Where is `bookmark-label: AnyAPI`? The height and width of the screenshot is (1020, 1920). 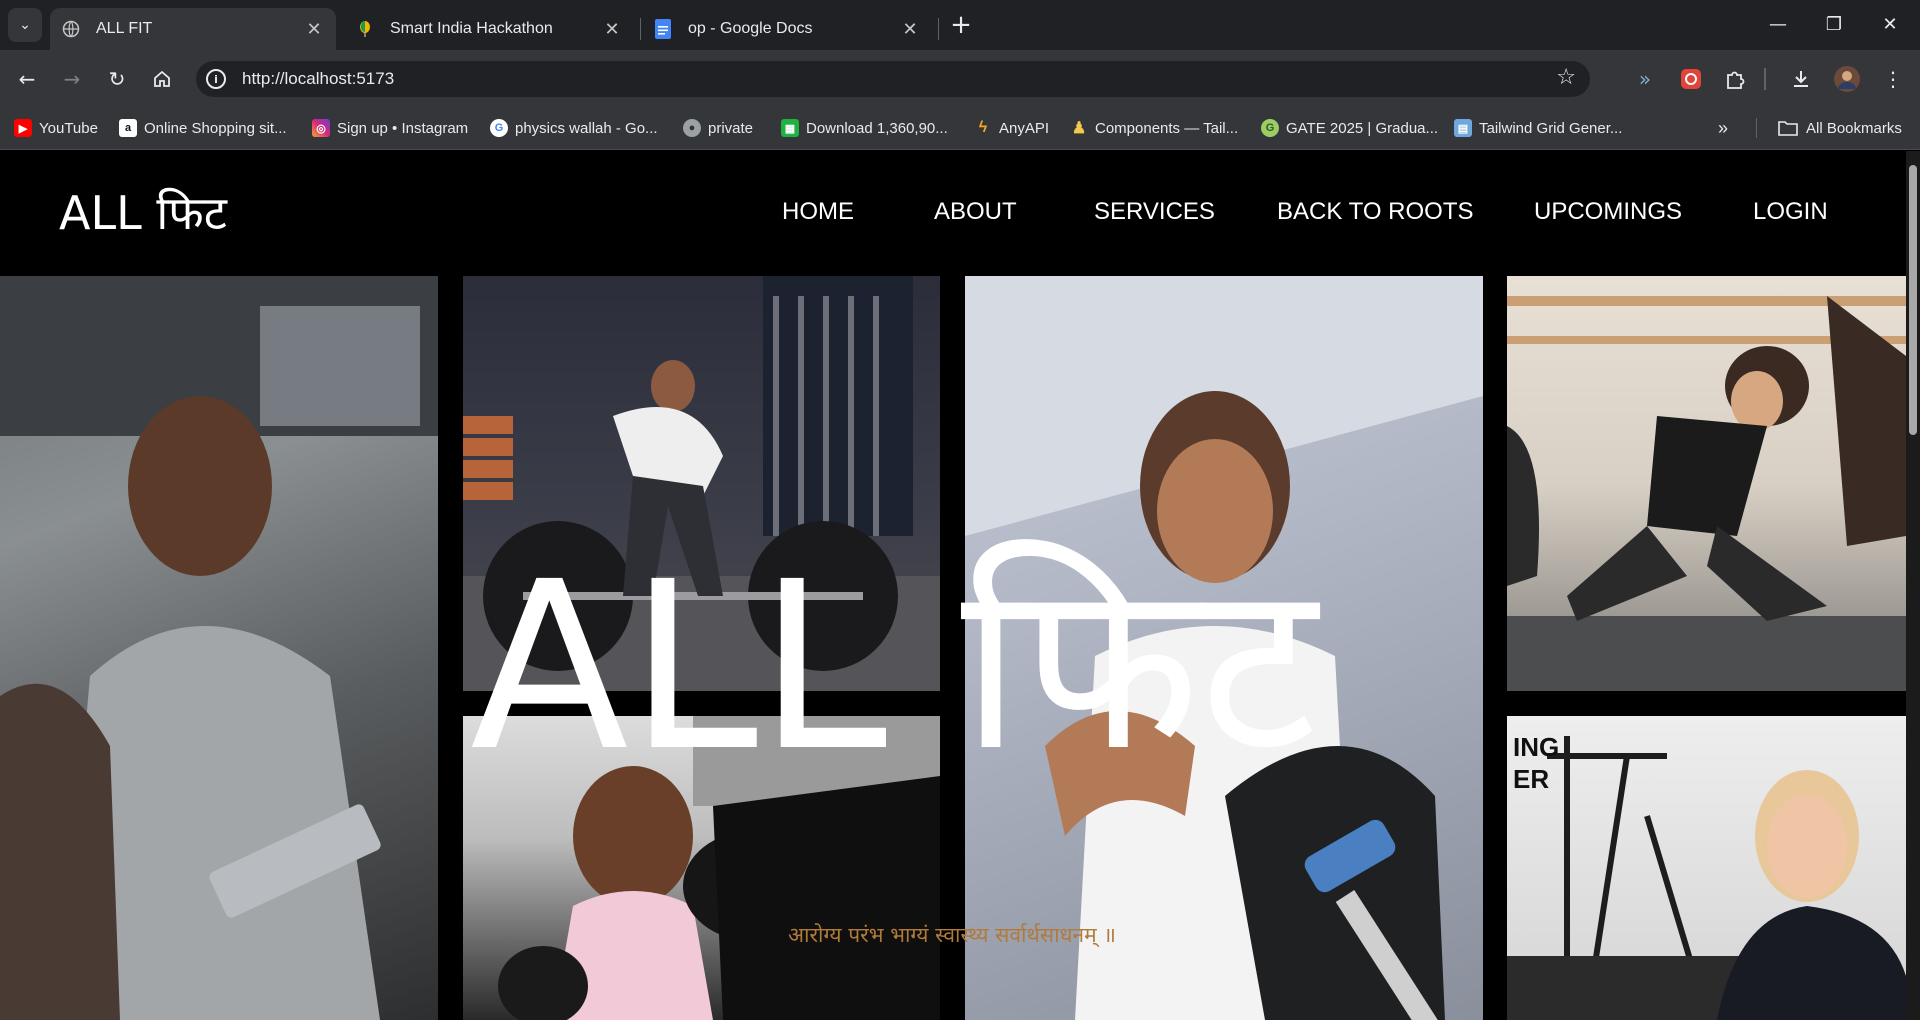
bookmark-label: AnyAPI is located at coordinates (1024, 128).